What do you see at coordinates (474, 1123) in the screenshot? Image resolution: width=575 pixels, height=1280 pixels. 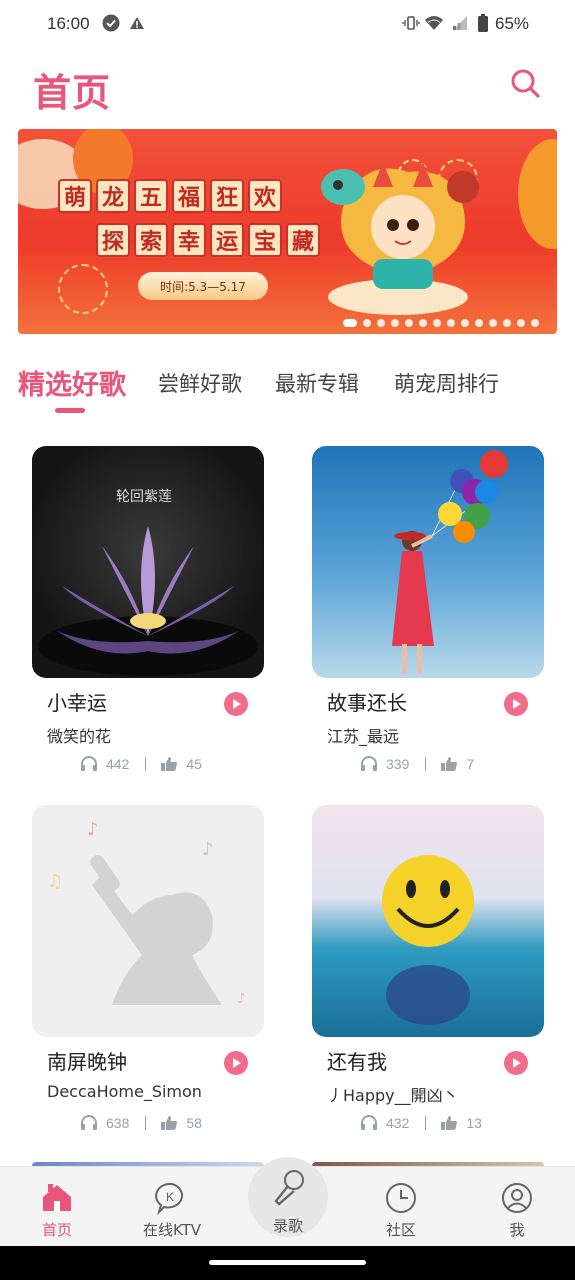 I see `like-count: 13` at bounding box center [474, 1123].